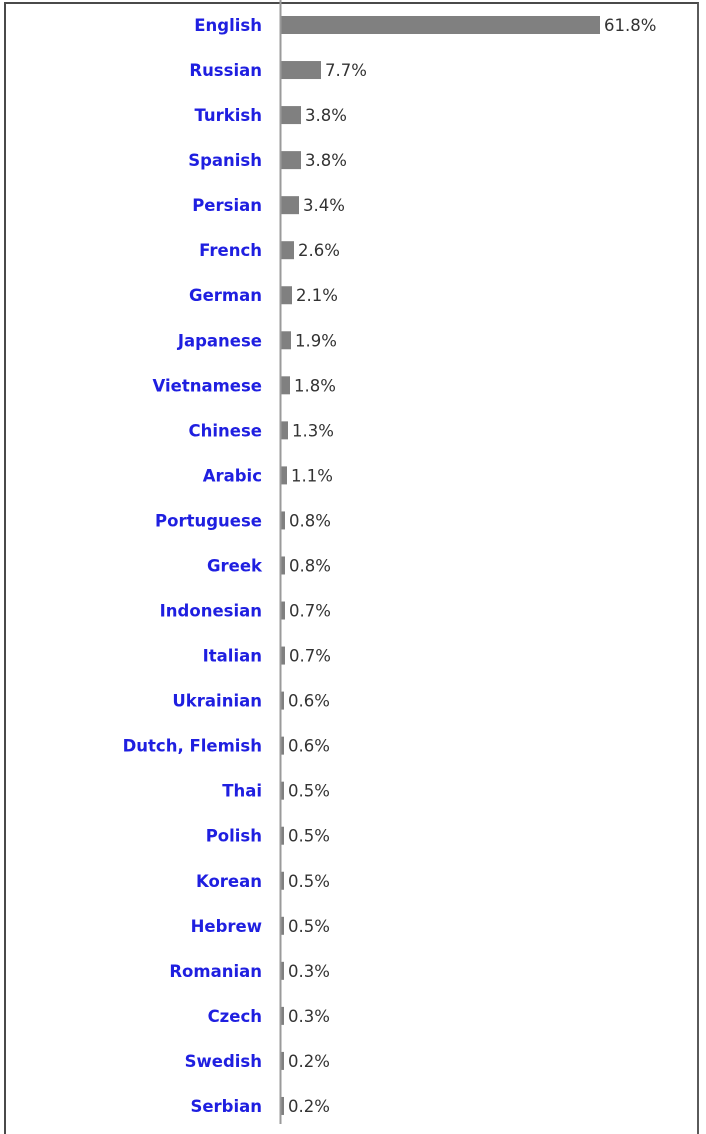 This screenshot has height=1134, width=706. What do you see at coordinates (232, 656) in the screenshot?
I see `category-label: Italian` at bounding box center [232, 656].